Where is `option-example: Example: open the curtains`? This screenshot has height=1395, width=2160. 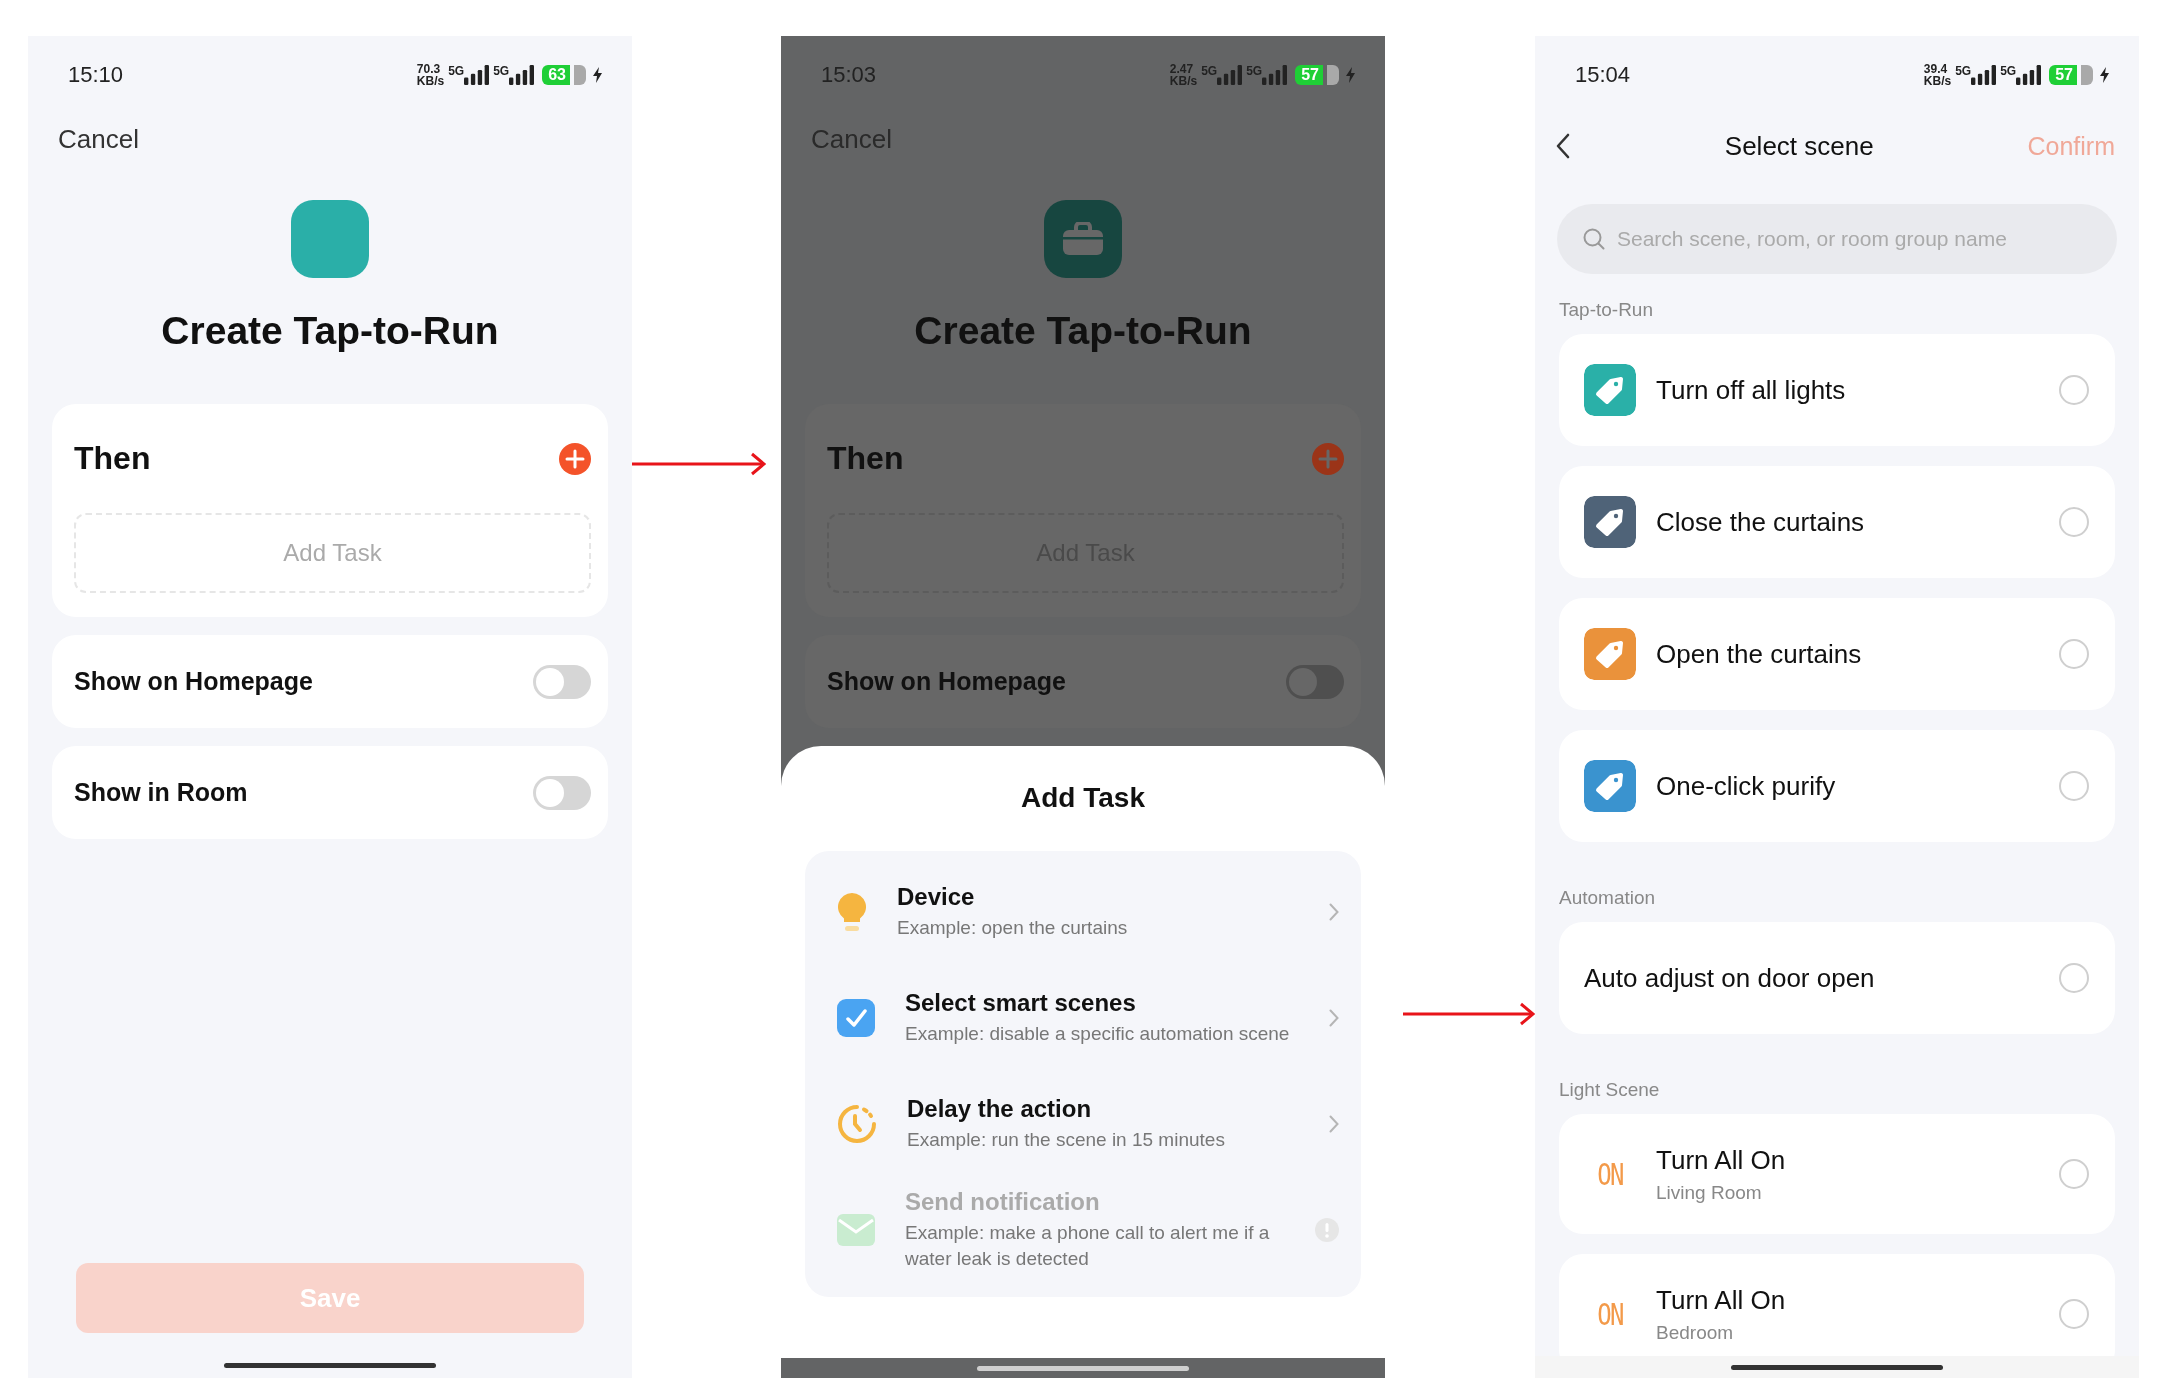
option-example: Example: open the curtains is located at coordinates (1013, 928).